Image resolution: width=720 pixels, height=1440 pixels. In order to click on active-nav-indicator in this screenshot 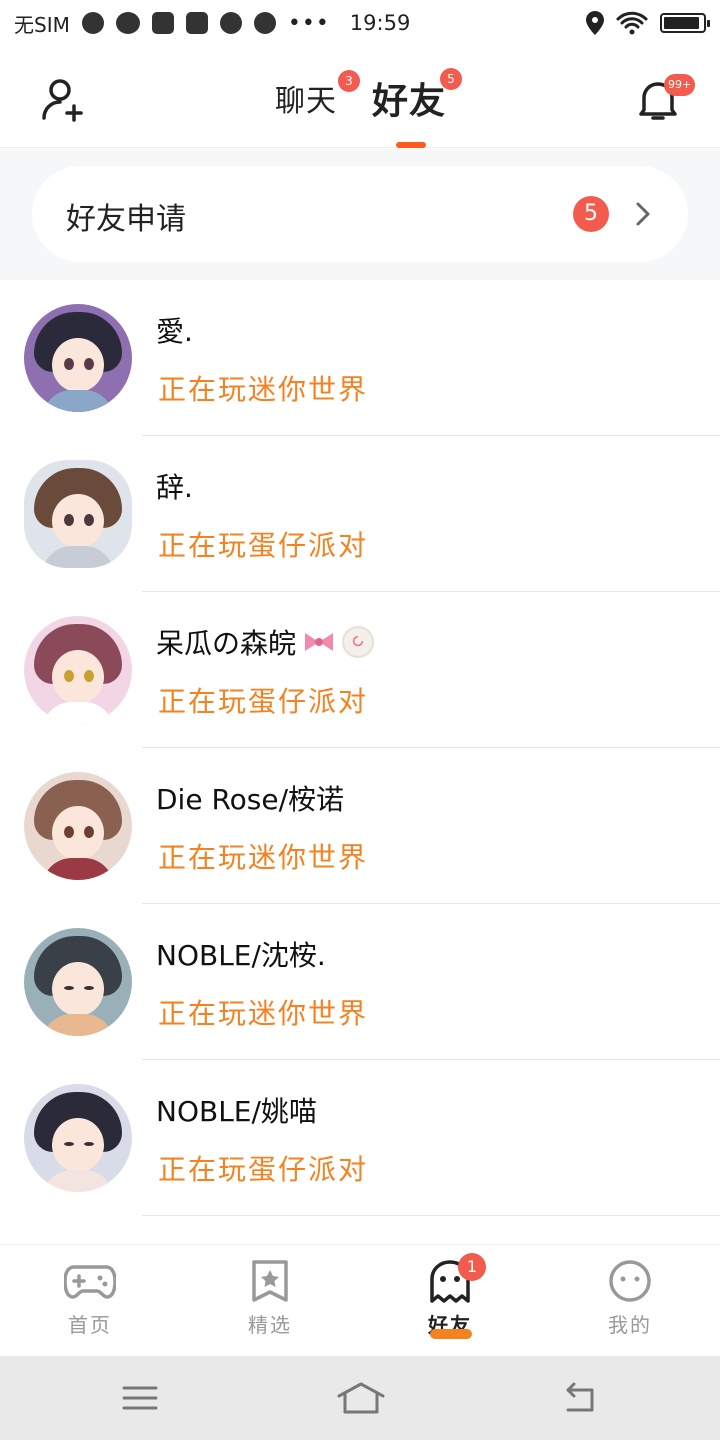, I will do `click(451, 1334)`.